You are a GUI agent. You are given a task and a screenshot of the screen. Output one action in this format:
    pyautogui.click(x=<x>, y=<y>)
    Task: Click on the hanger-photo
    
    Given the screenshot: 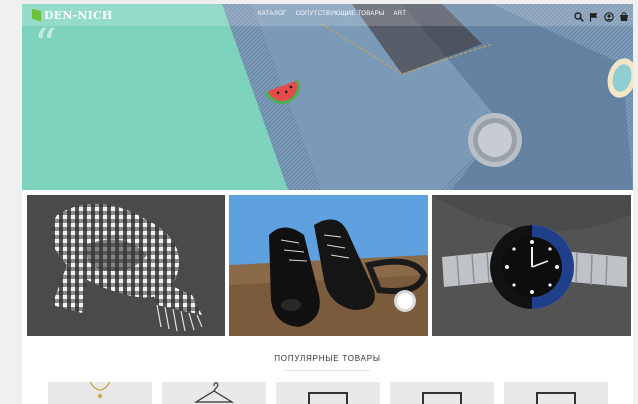 What is the action you would take?
    pyautogui.click(x=214, y=392)
    